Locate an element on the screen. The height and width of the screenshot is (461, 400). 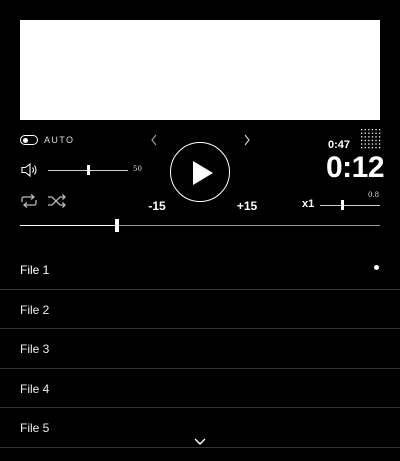
skip-back-button: -15 is located at coordinates (157, 206).